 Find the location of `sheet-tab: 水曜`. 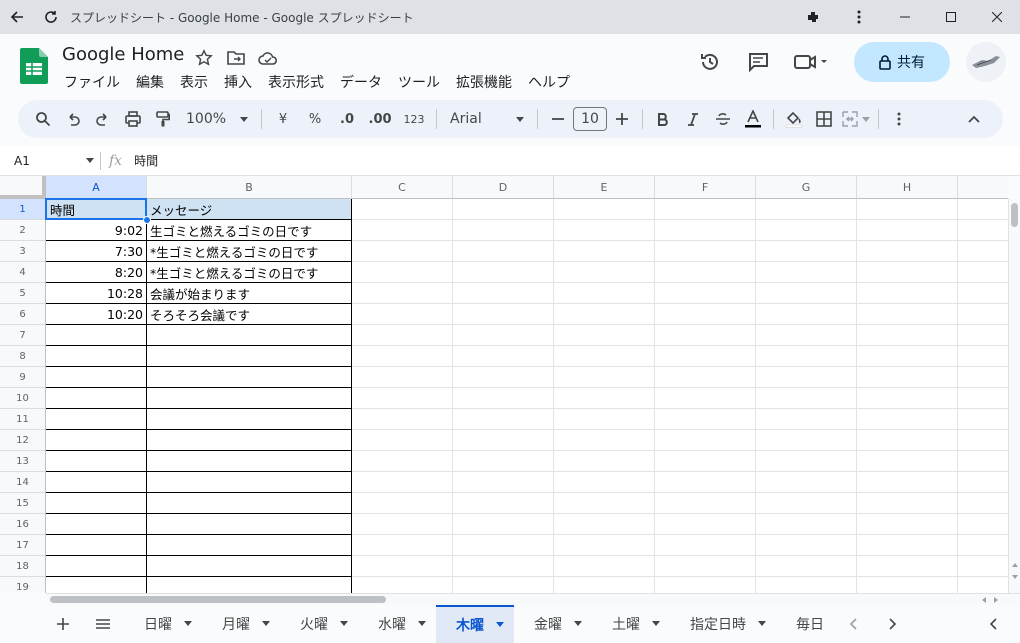

sheet-tab: 水曜 is located at coordinates (397, 624).